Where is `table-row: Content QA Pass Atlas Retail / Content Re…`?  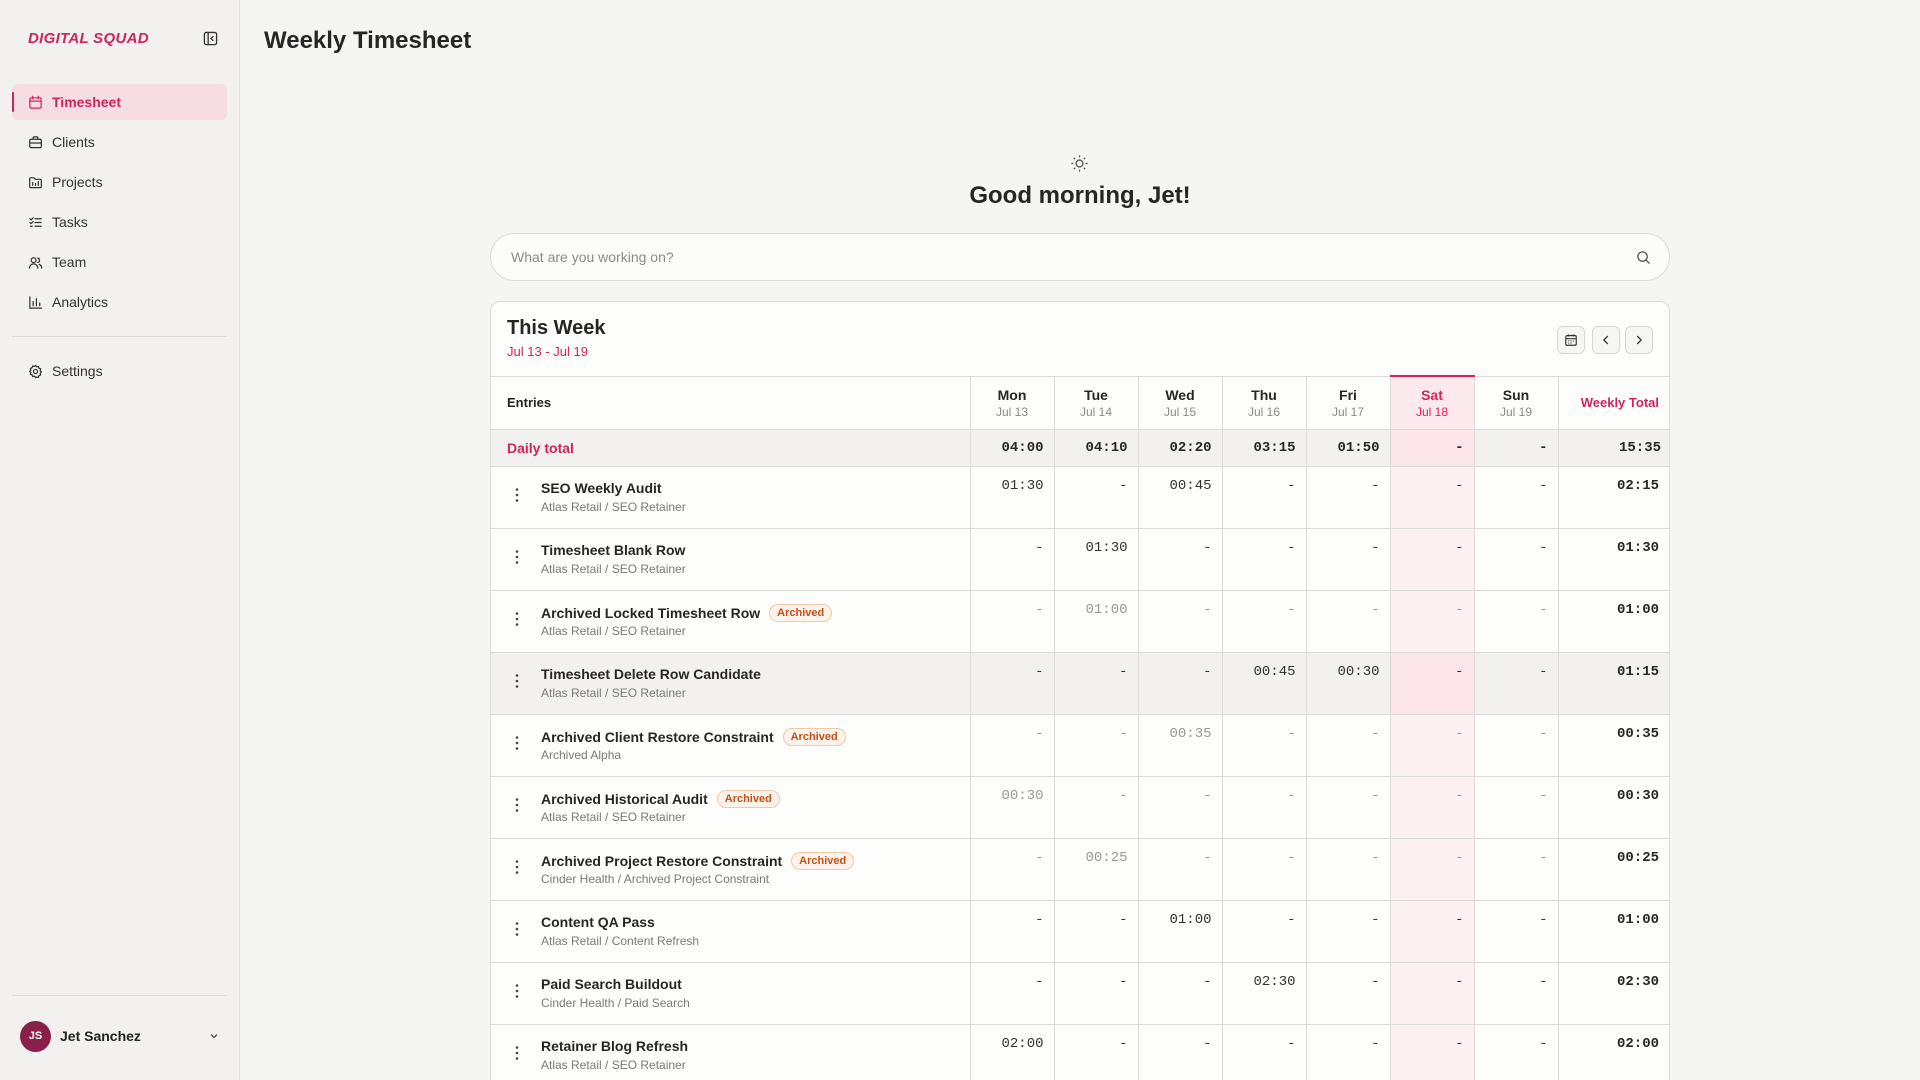 table-row: Content QA Pass Atlas Retail / Content Re… is located at coordinates (1080, 930).